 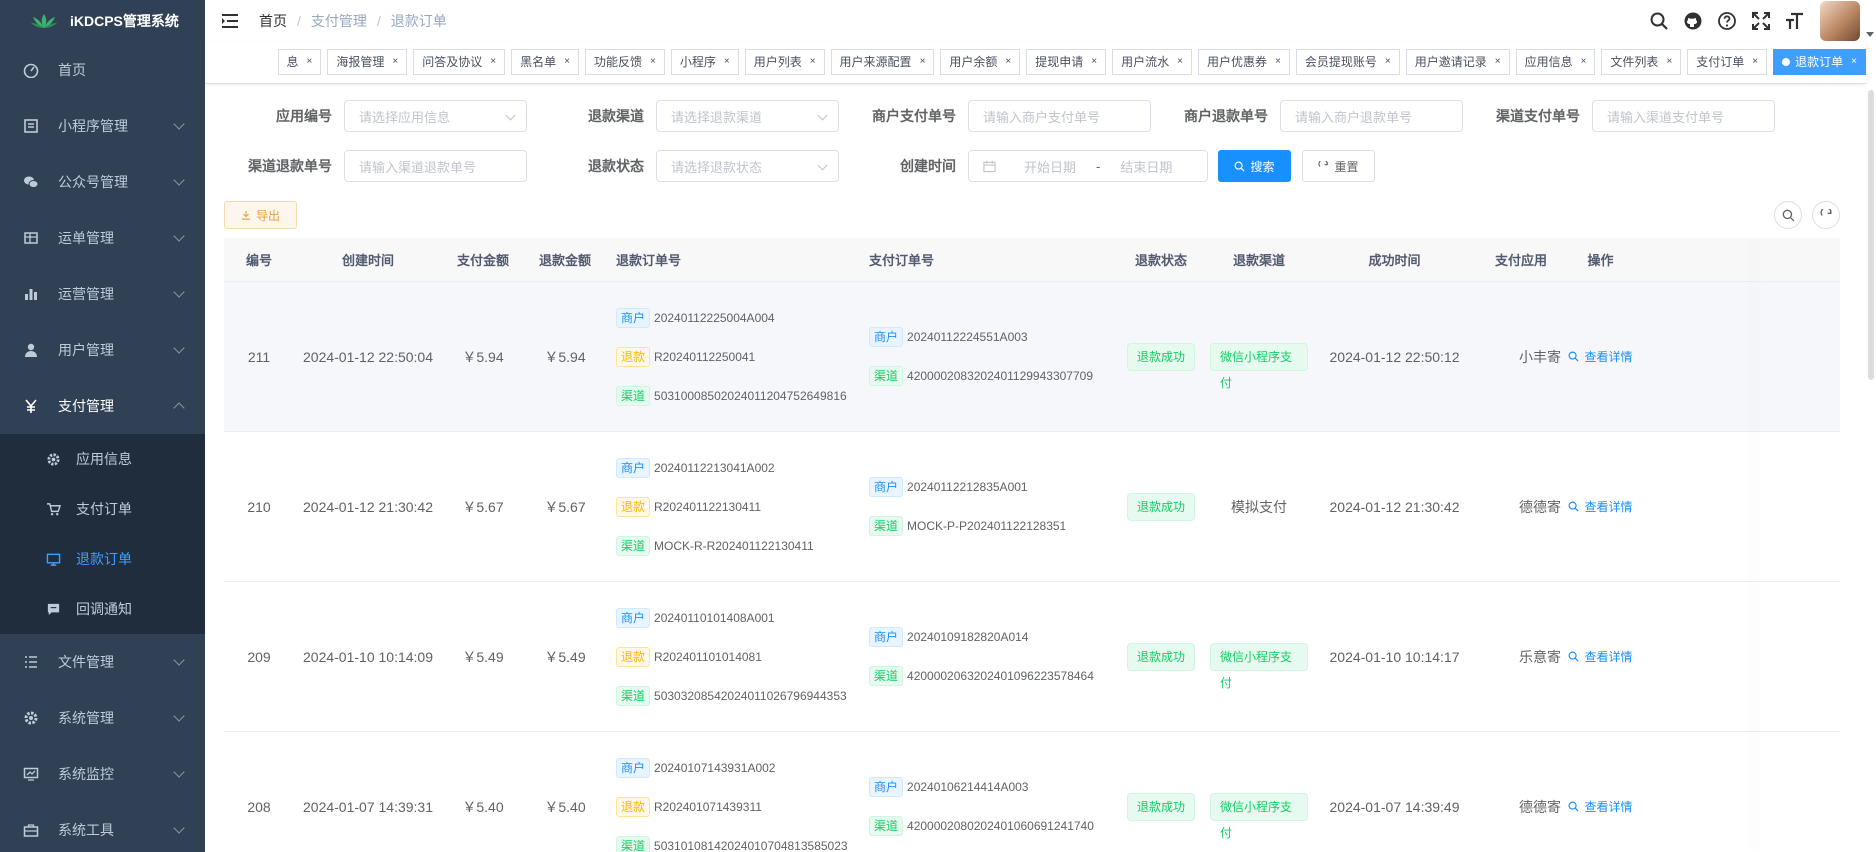 I want to click on sidebar-item-waybill: 运单管理, so click(x=102, y=238).